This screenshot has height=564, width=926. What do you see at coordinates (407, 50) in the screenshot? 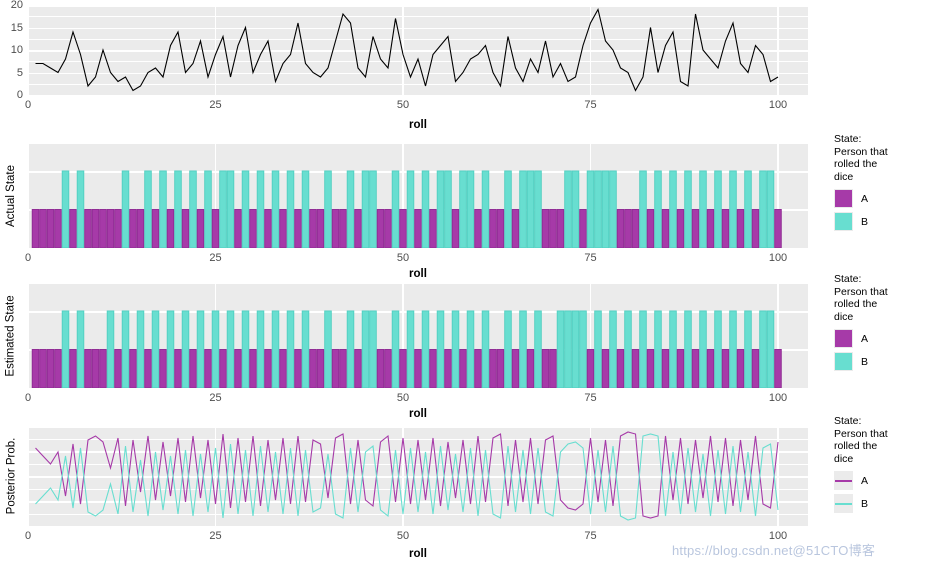
I see `line-series-dice-total` at bounding box center [407, 50].